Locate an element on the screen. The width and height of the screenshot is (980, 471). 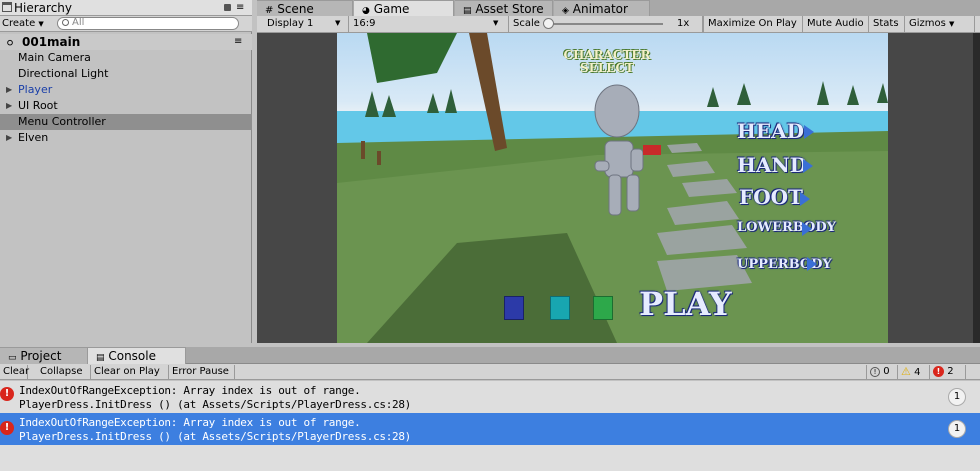
scene-menu-icon: ≡ is located at coordinates (238, 42).